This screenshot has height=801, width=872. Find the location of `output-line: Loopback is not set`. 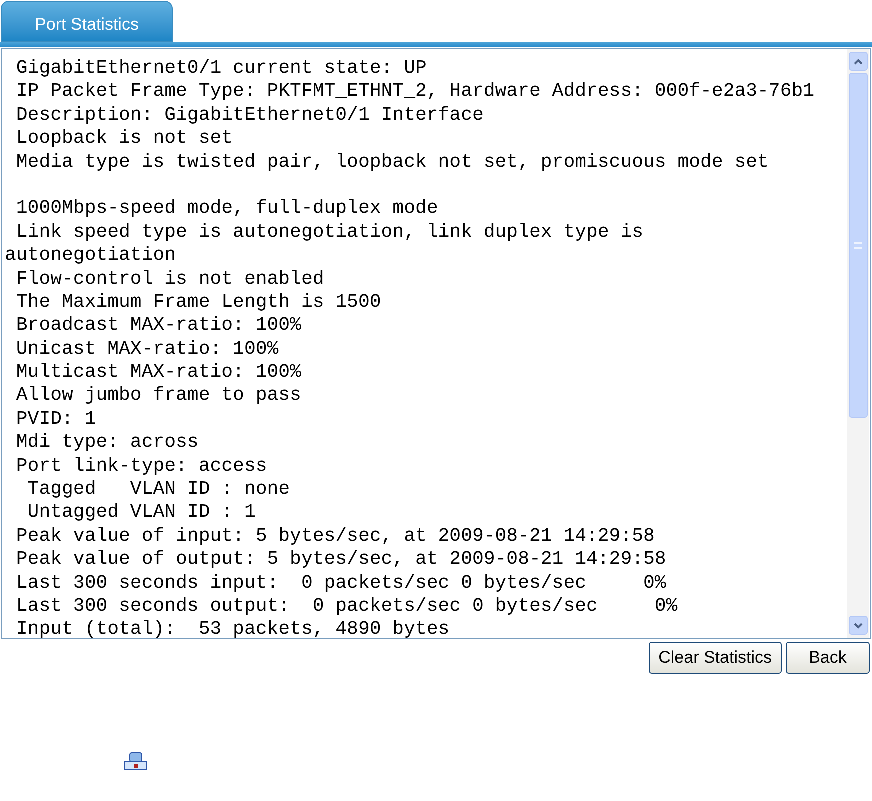

output-line: Loopback is not set is located at coordinates (124, 139).